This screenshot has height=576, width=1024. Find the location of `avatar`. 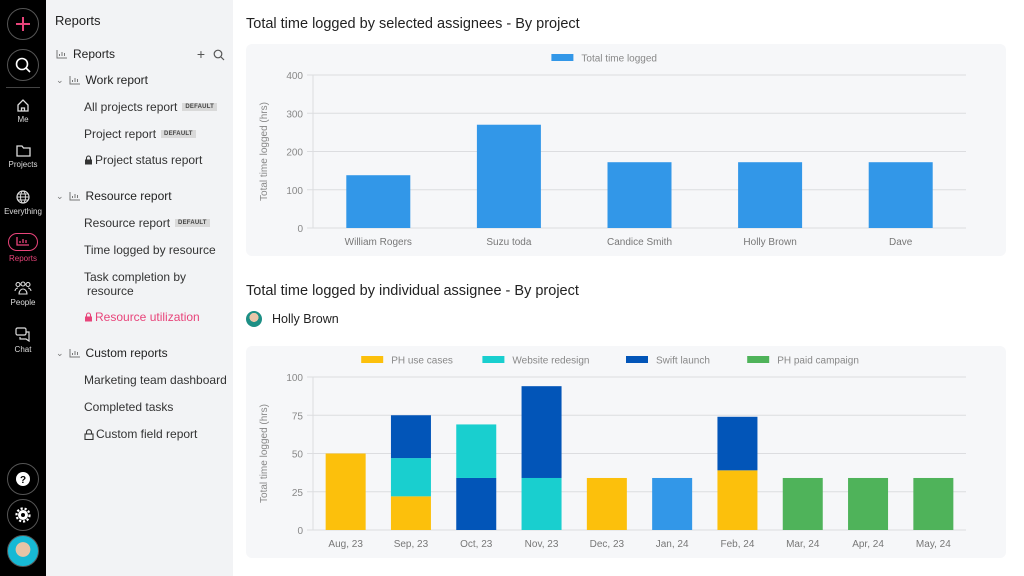

avatar is located at coordinates (23, 551).